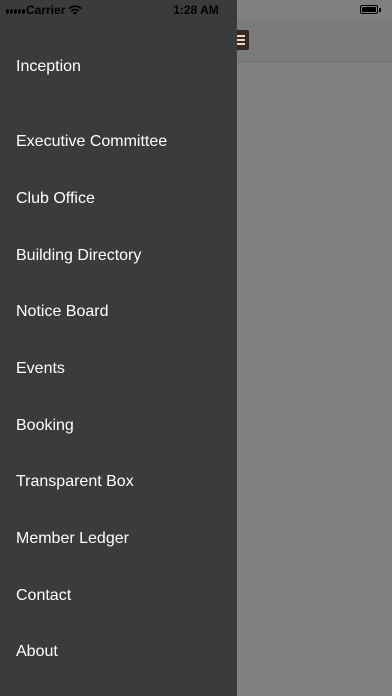  Describe the element at coordinates (118, 312) in the screenshot. I see `menu-item-notice-board: Notice Board` at that location.